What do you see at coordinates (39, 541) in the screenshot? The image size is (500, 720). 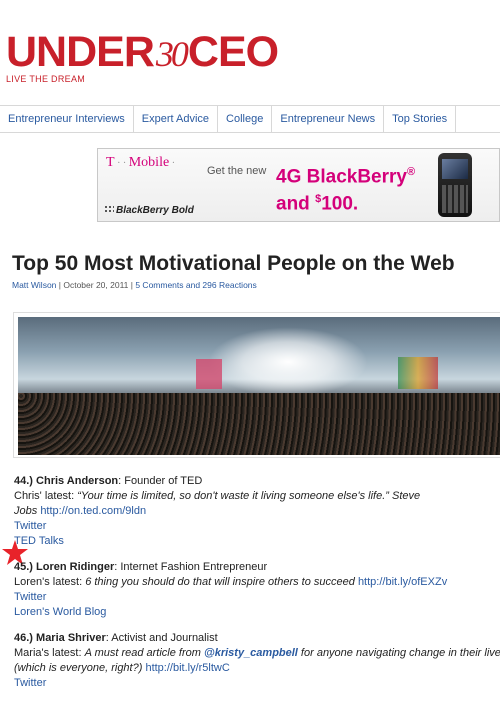 I see `ted-talks-link: TED Talks` at bounding box center [39, 541].